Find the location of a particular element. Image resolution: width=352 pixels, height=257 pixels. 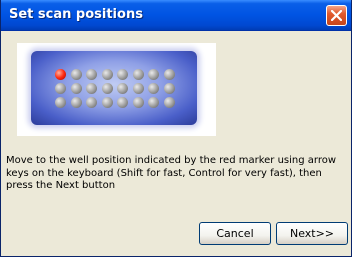

well-plate is located at coordinates (114, 88).